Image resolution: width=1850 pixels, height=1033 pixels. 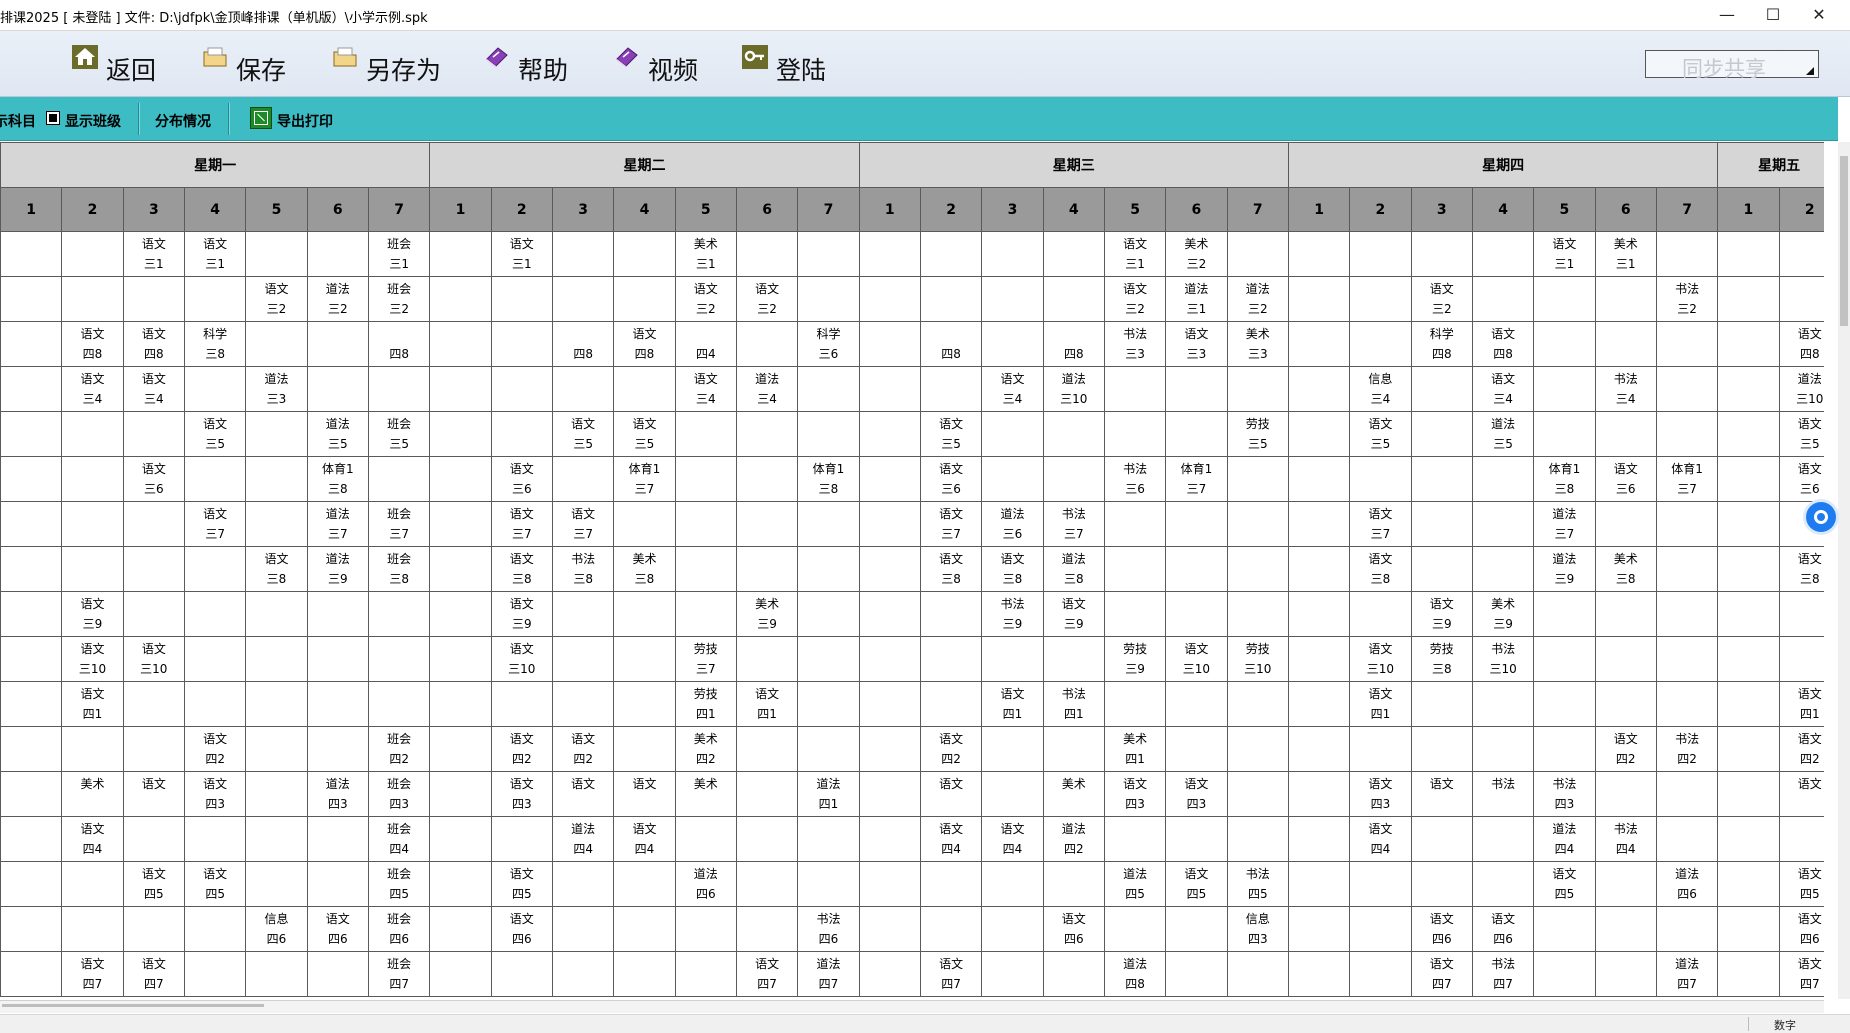 What do you see at coordinates (1380, 794) in the screenshot?
I see `schedule-cell: 语文 四3` at bounding box center [1380, 794].